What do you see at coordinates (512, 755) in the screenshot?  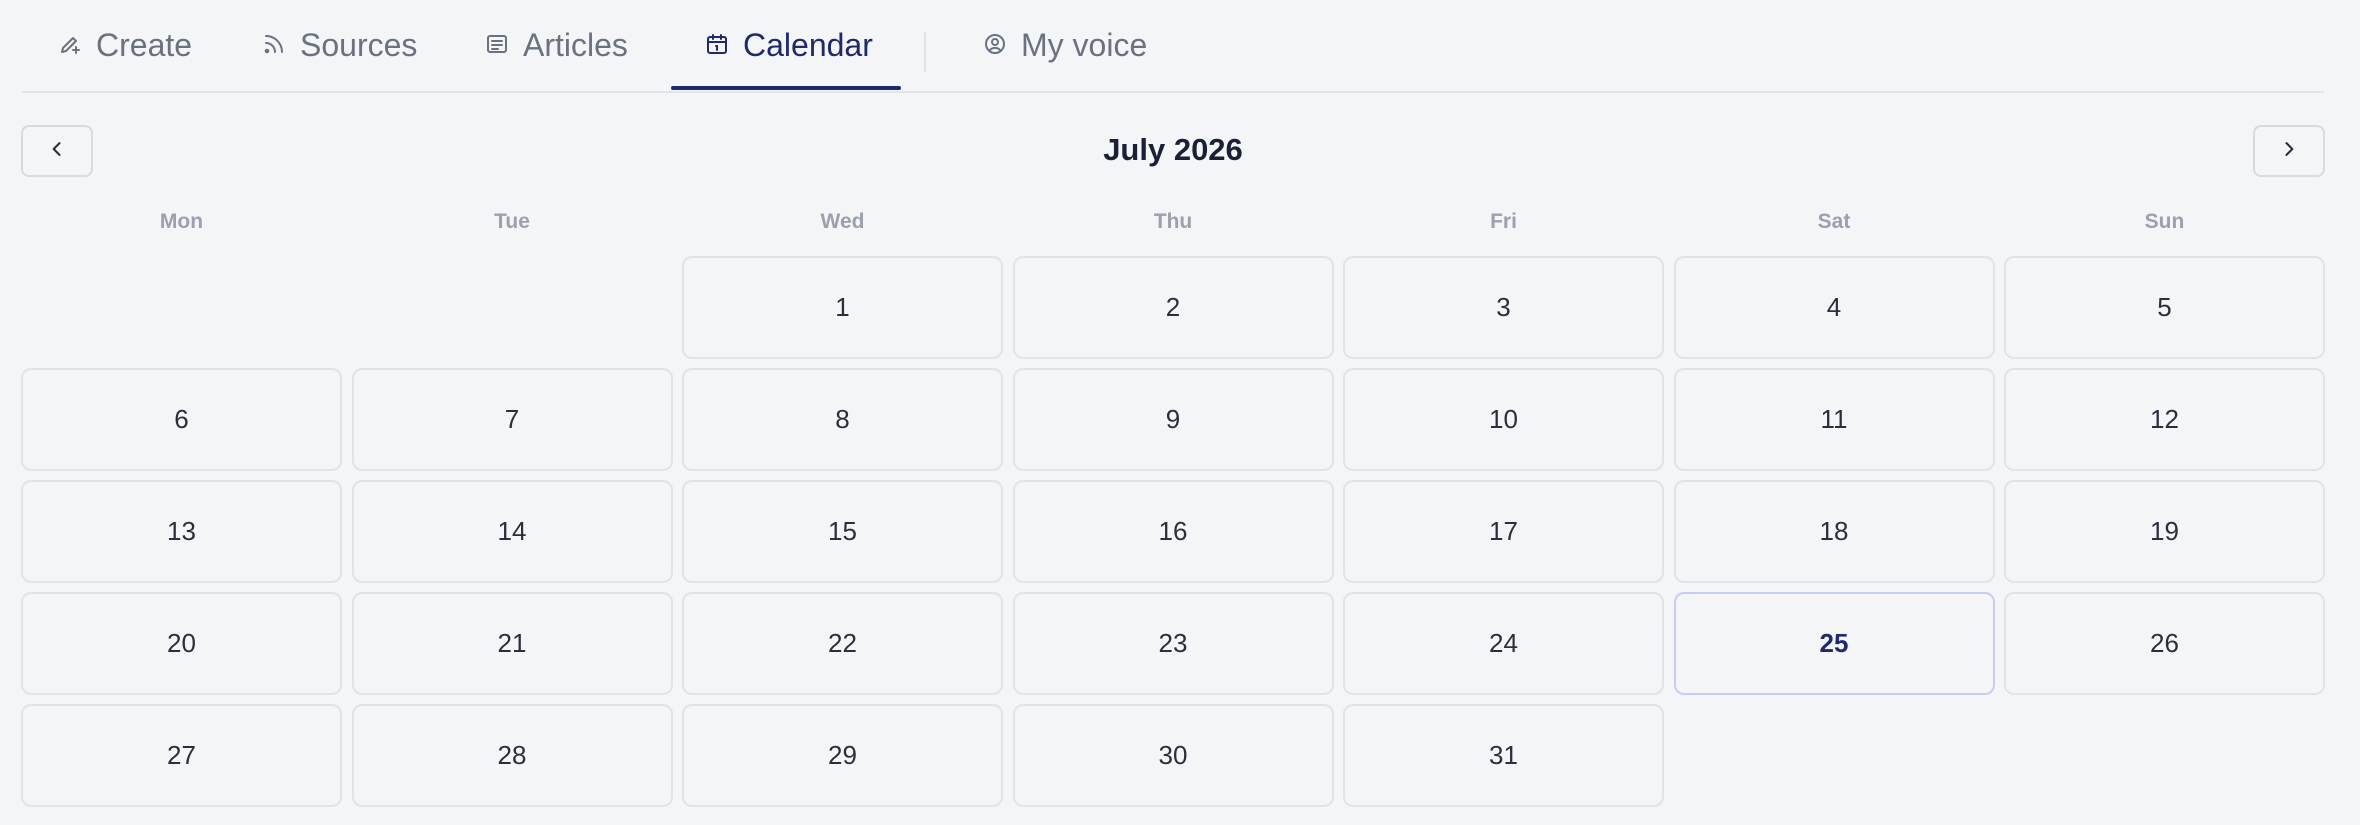 I see `day-cell: 28` at bounding box center [512, 755].